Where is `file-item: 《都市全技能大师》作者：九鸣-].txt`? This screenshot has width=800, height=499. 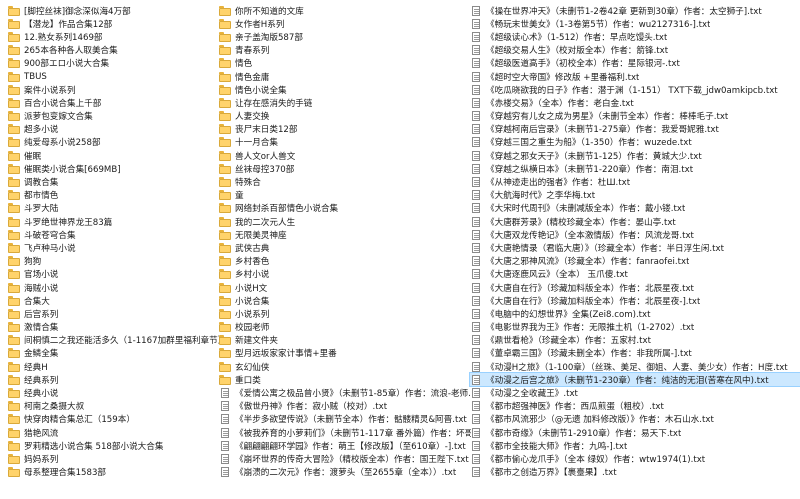 file-item: 《都市全技能大师》作者：九鸣-].txt is located at coordinates (635, 445).